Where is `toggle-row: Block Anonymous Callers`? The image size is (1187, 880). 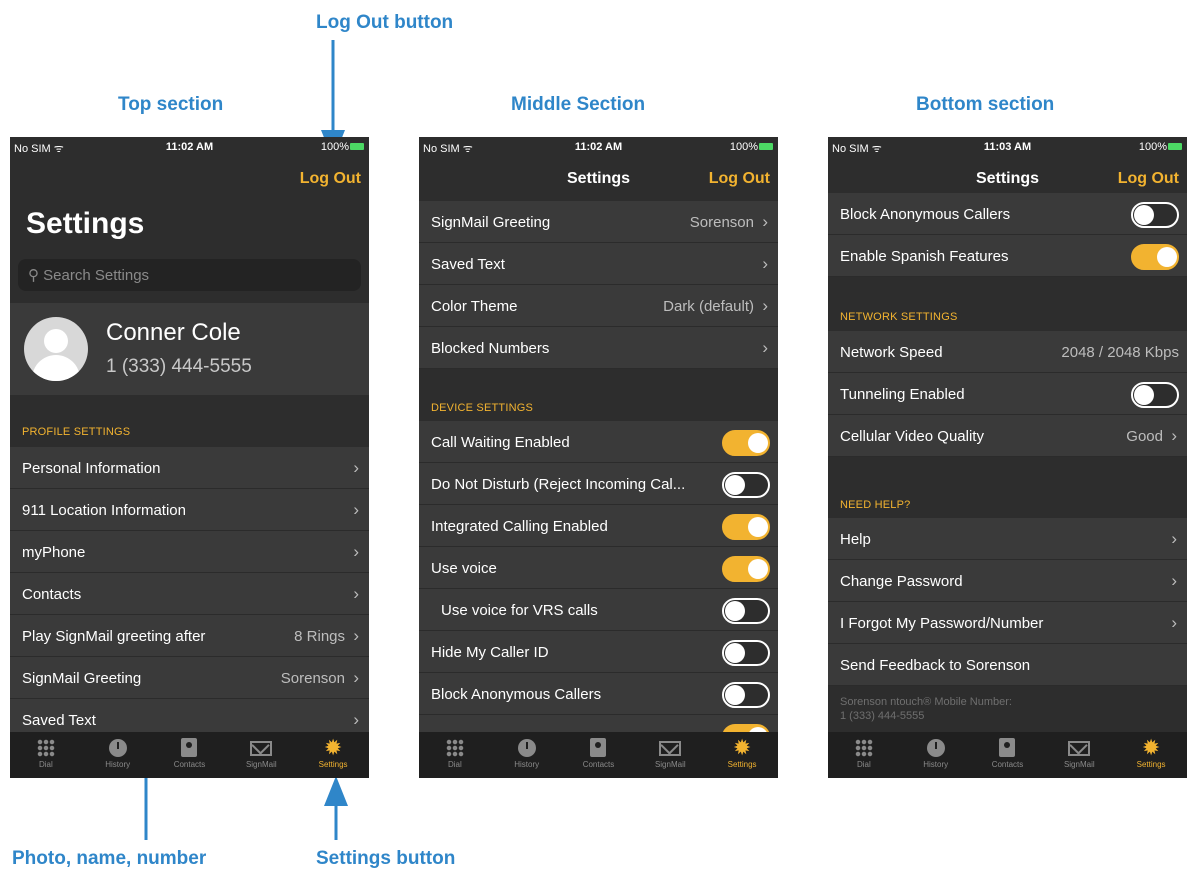 toggle-row: Block Anonymous Callers is located at coordinates (1007, 214).